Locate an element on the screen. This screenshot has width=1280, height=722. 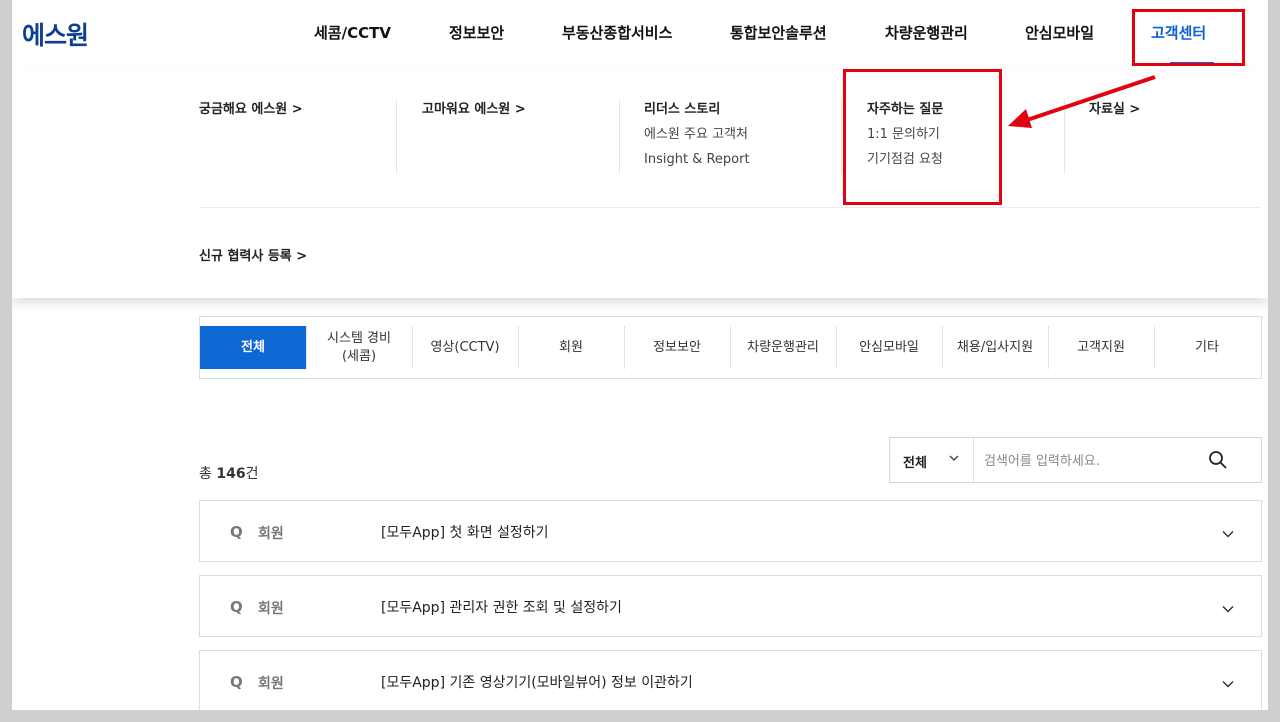
menu-link-archive: 자료실 > is located at coordinates (1114, 109).